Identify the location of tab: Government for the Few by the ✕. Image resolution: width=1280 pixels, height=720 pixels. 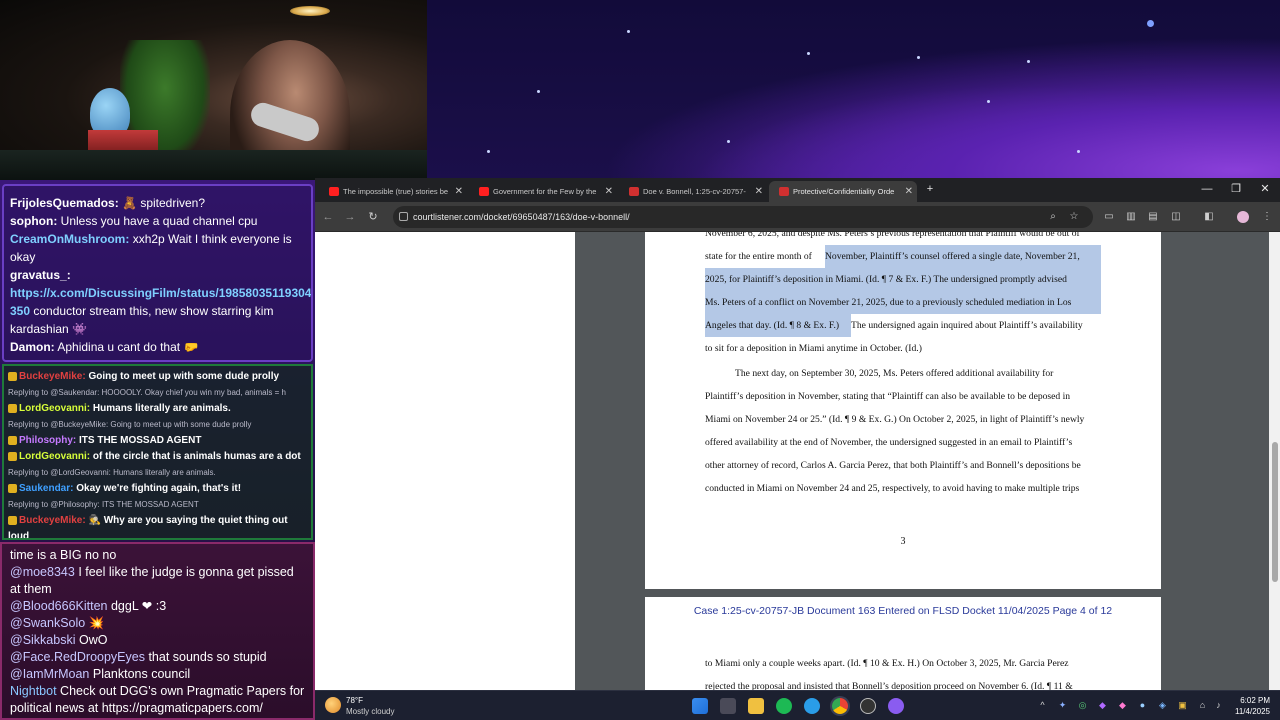
(543, 191).